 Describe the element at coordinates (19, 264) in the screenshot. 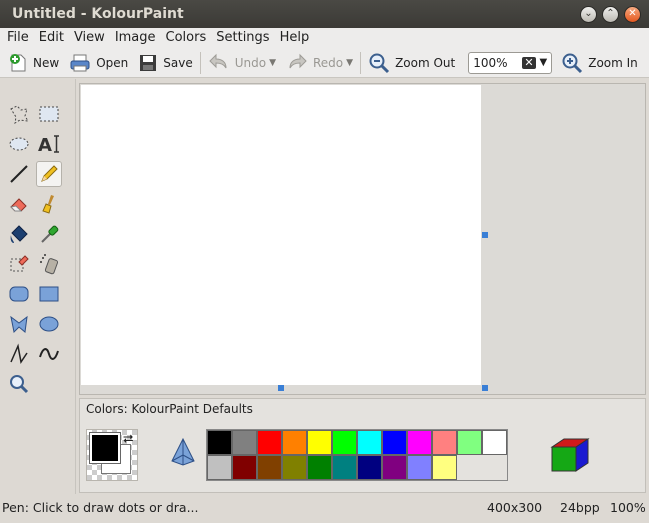

I see `color-eraser-tool` at that location.